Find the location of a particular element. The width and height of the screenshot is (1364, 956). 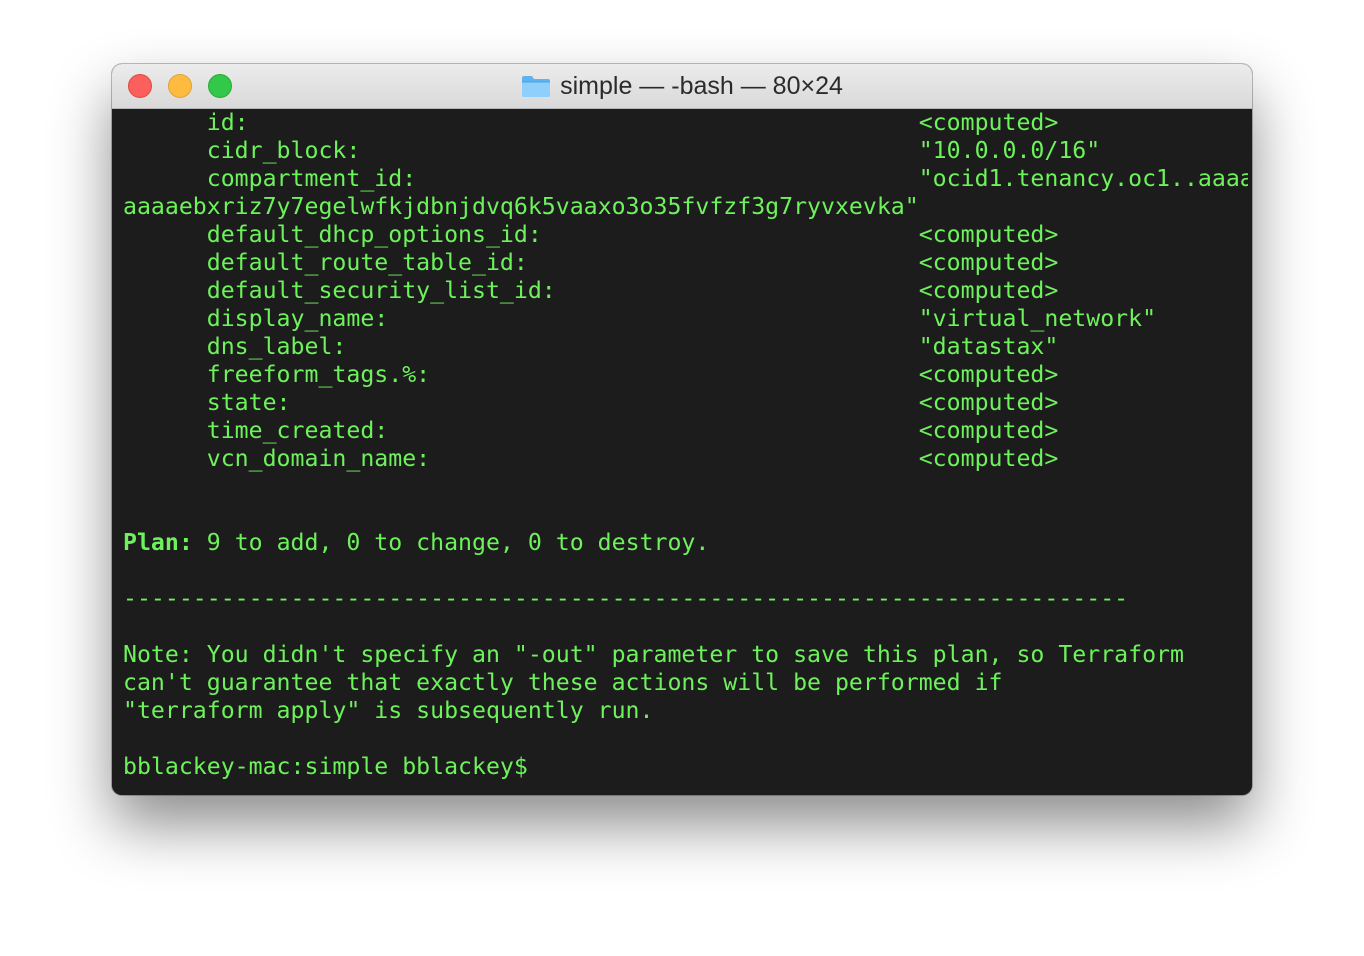

output-line: cidr_block: "10.0.0.0/16" is located at coordinates (612, 150).